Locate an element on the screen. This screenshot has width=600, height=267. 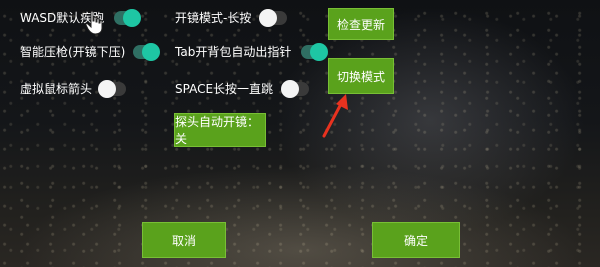
option-tab-pointer: Tab开背包自动出指针 is located at coordinates (252, 51).